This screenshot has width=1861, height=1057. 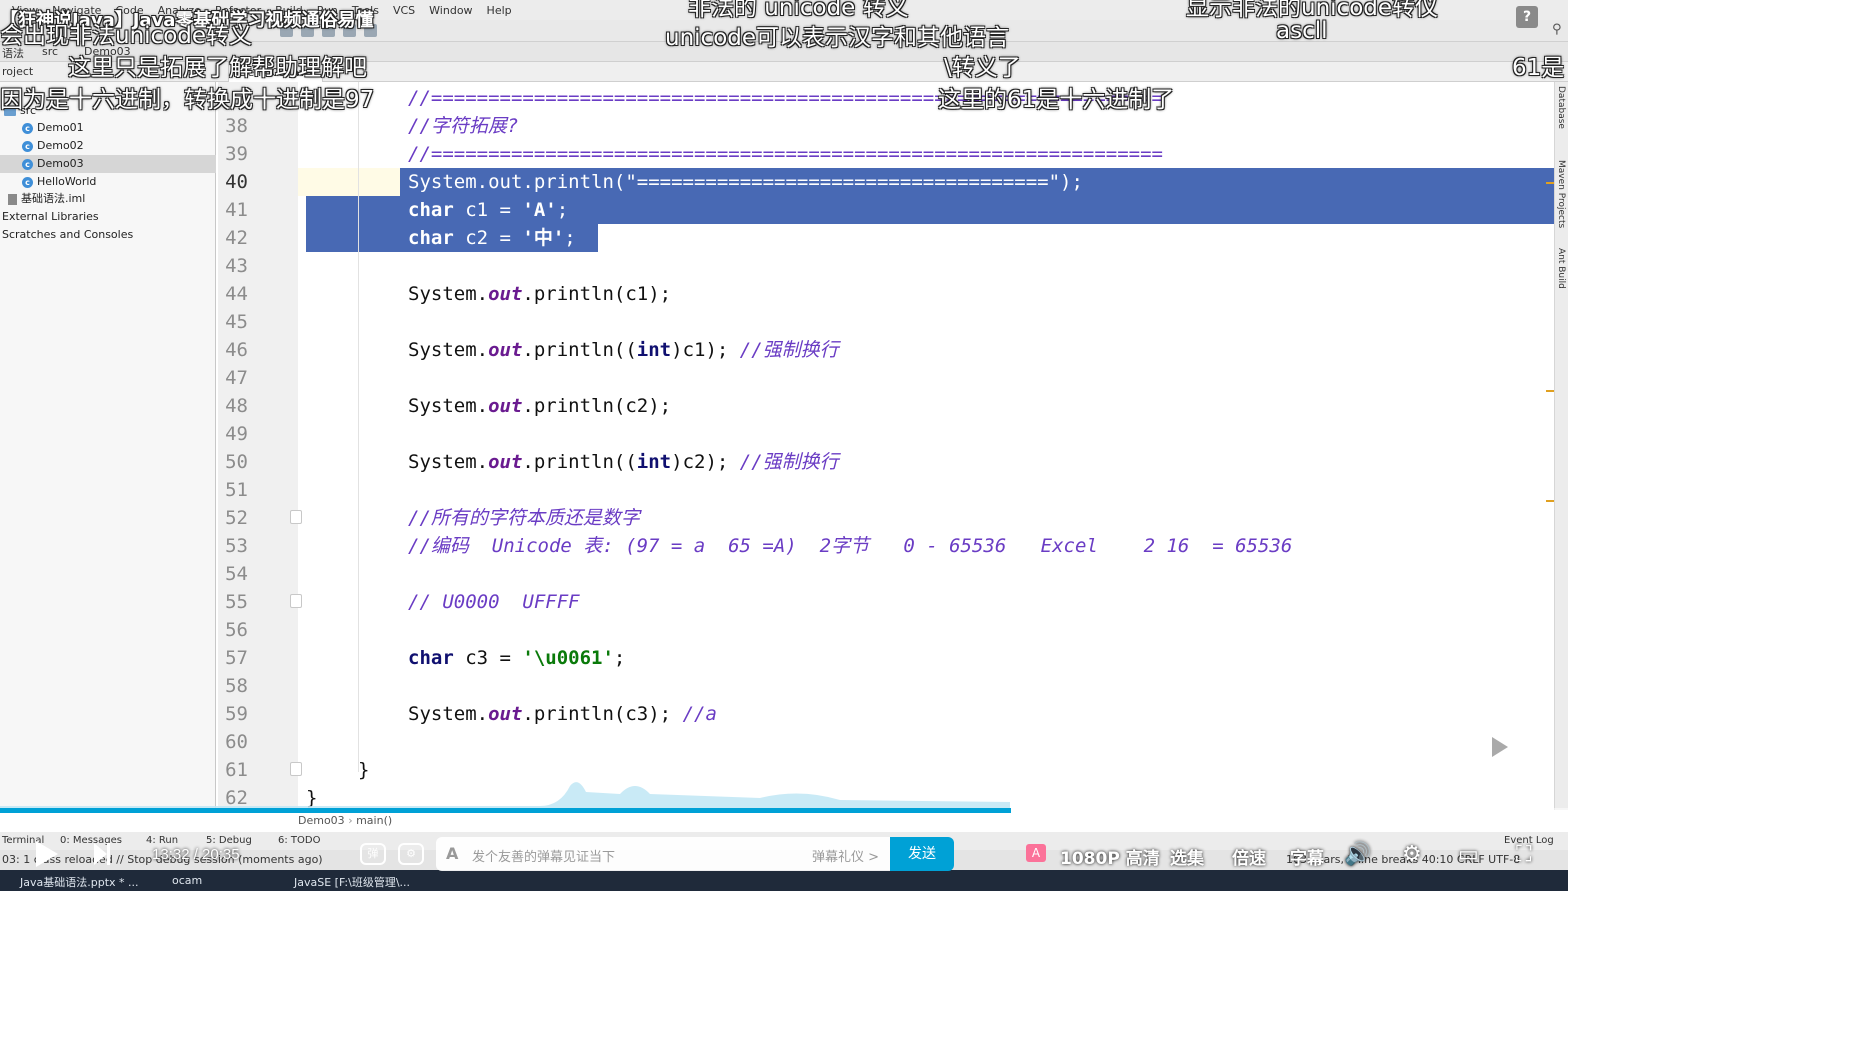 I want to click on code-text: c2 =, so click(x=488, y=238).